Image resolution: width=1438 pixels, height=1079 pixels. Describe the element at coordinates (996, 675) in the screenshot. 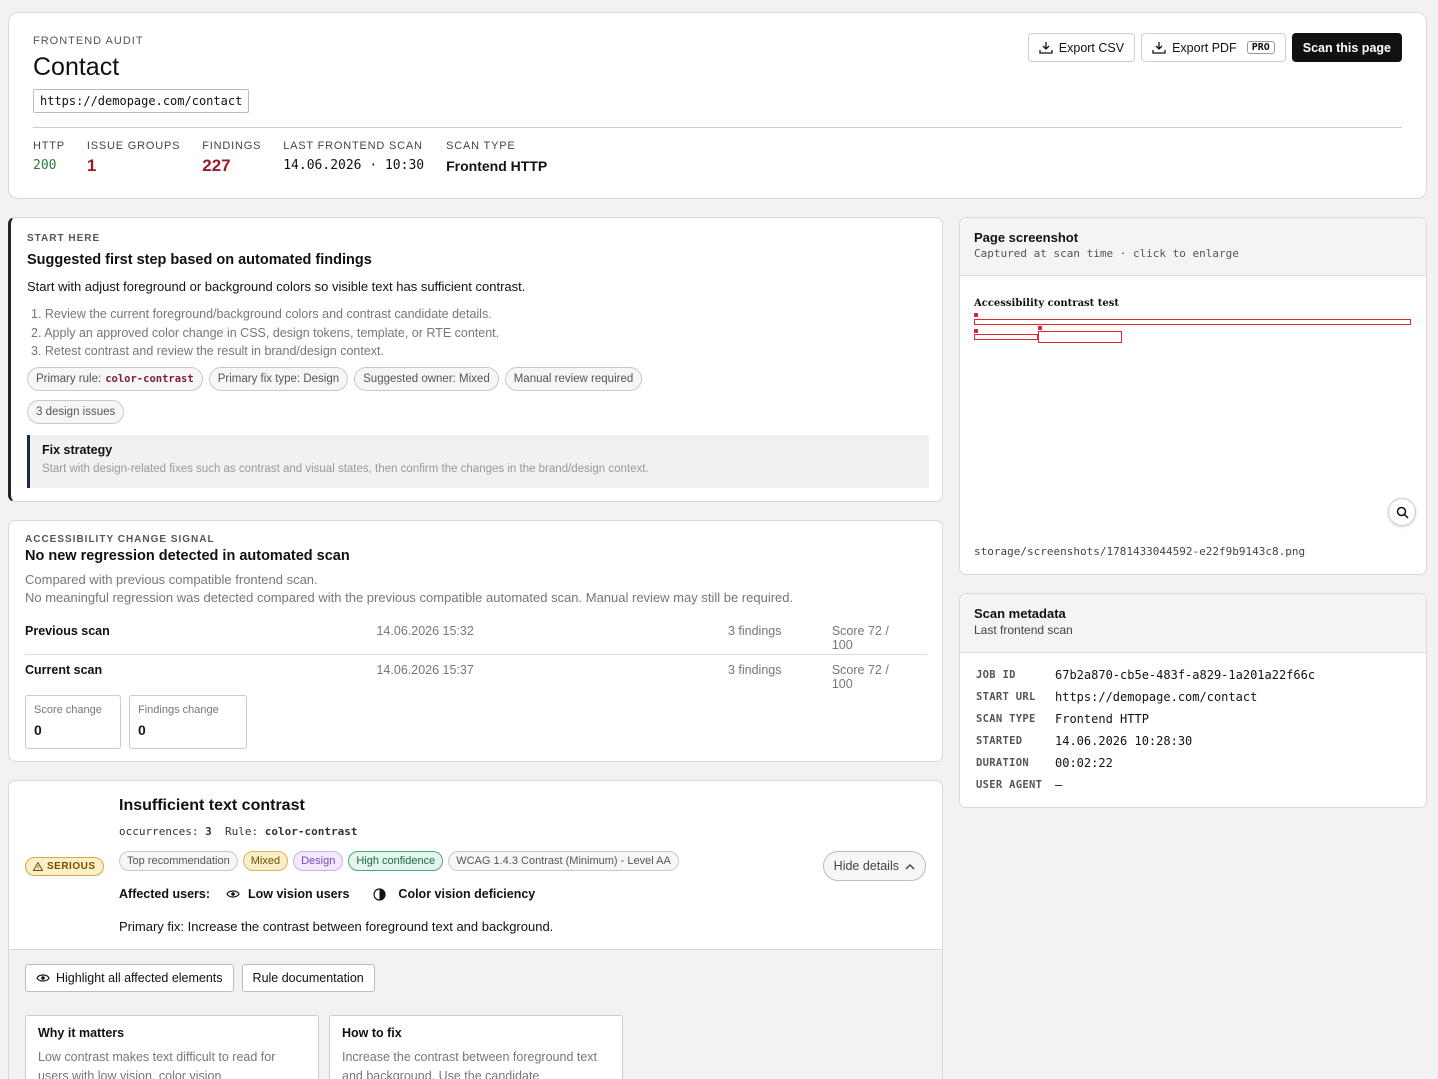

I see `metadata-key: JOB ID` at that location.